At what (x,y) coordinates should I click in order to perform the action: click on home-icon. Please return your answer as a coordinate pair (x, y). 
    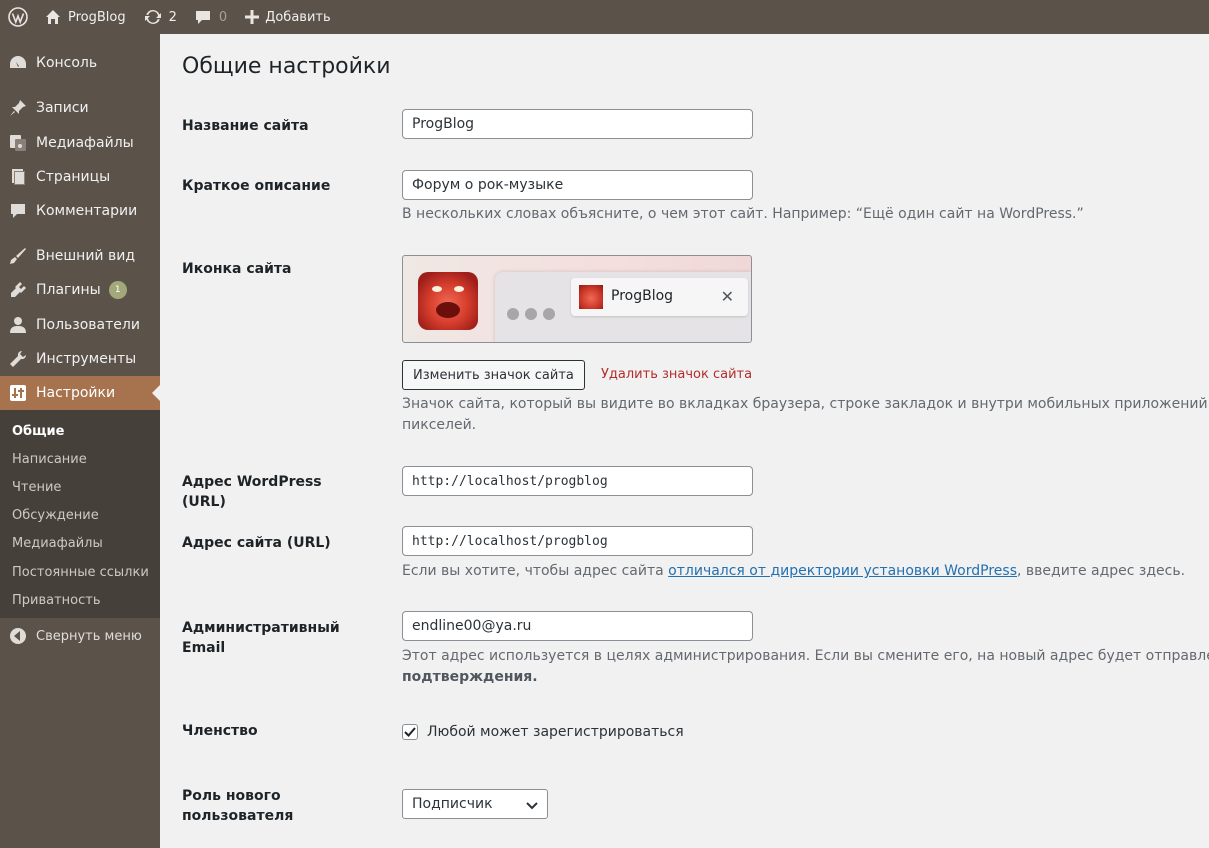
    Looking at the image, I should click on (53, 17).